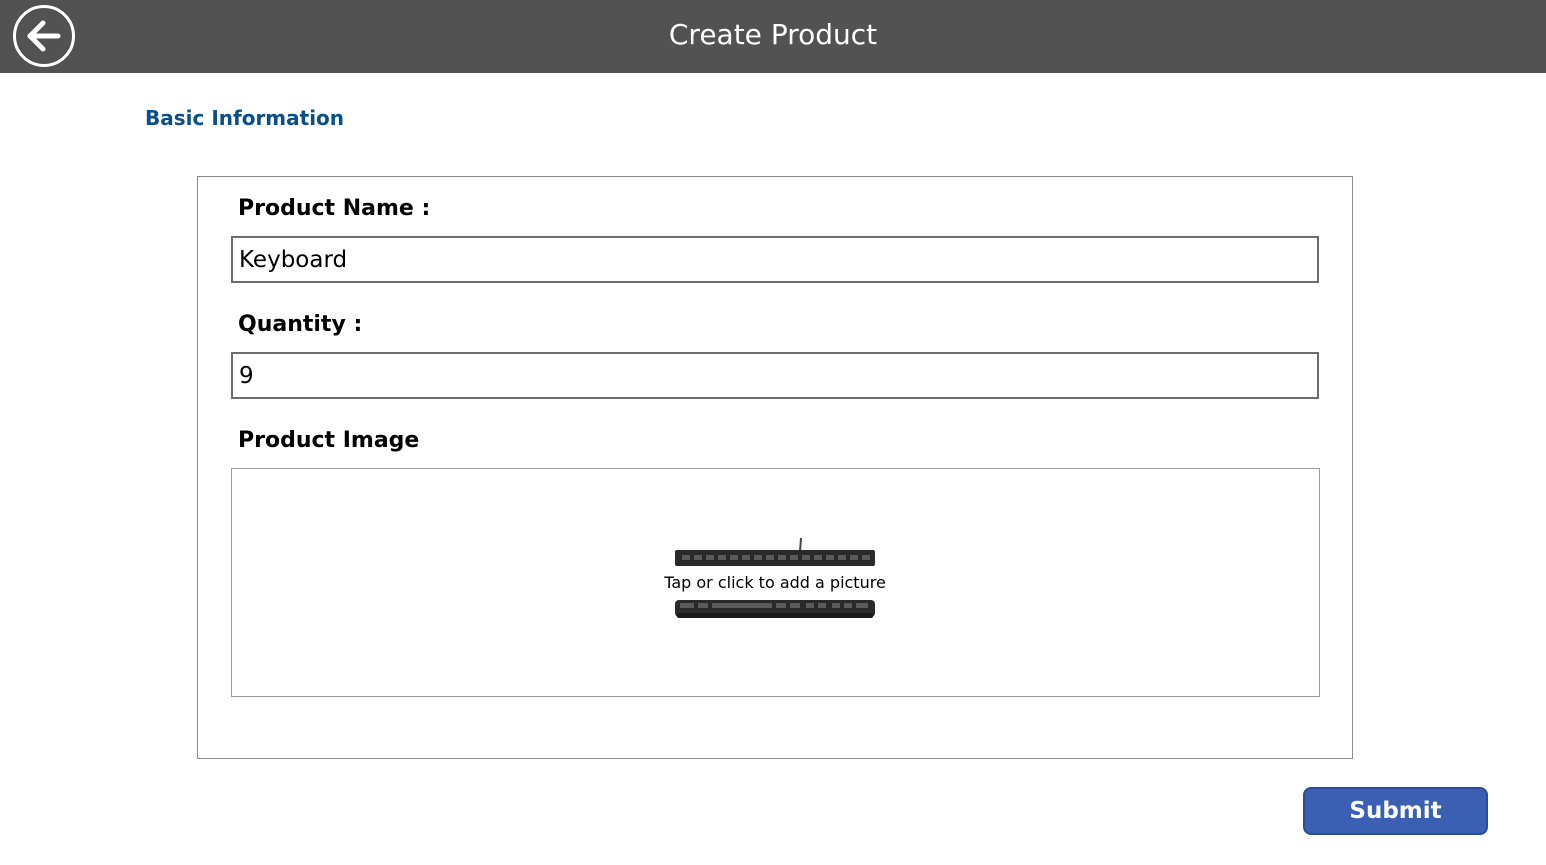  Describe the element at coordinates (775, 259) in the screenshot. I see `product-name-input` at that location.